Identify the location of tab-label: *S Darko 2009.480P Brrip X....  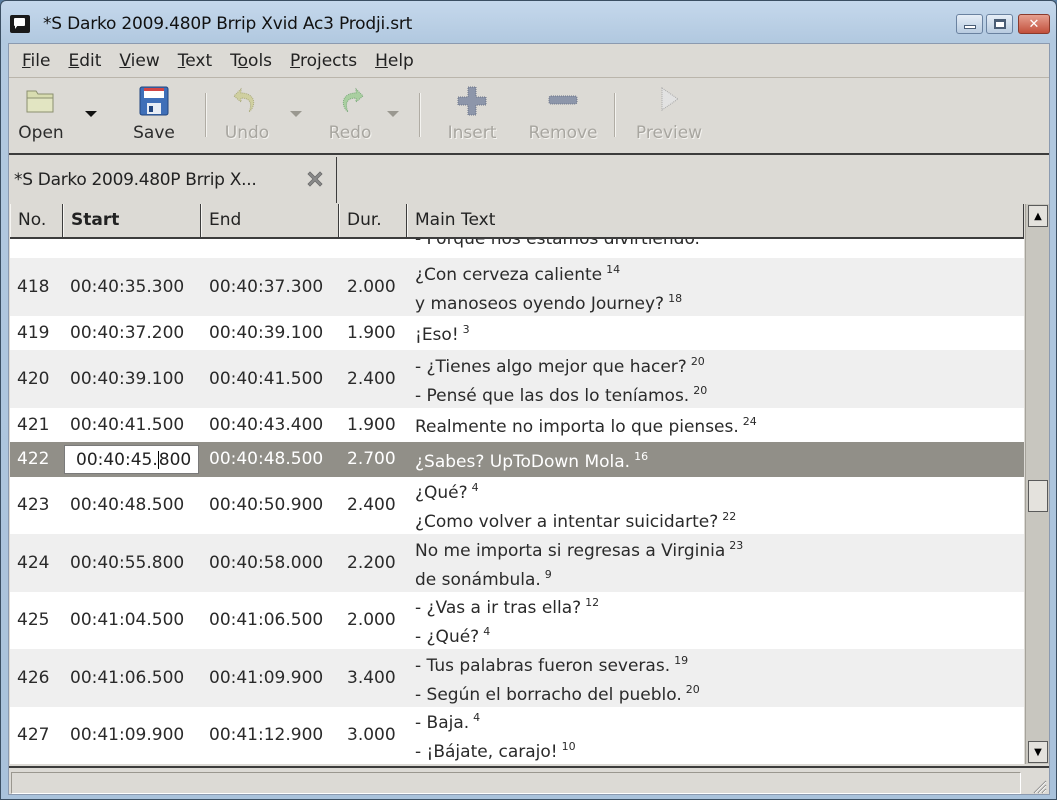
(135, 180).